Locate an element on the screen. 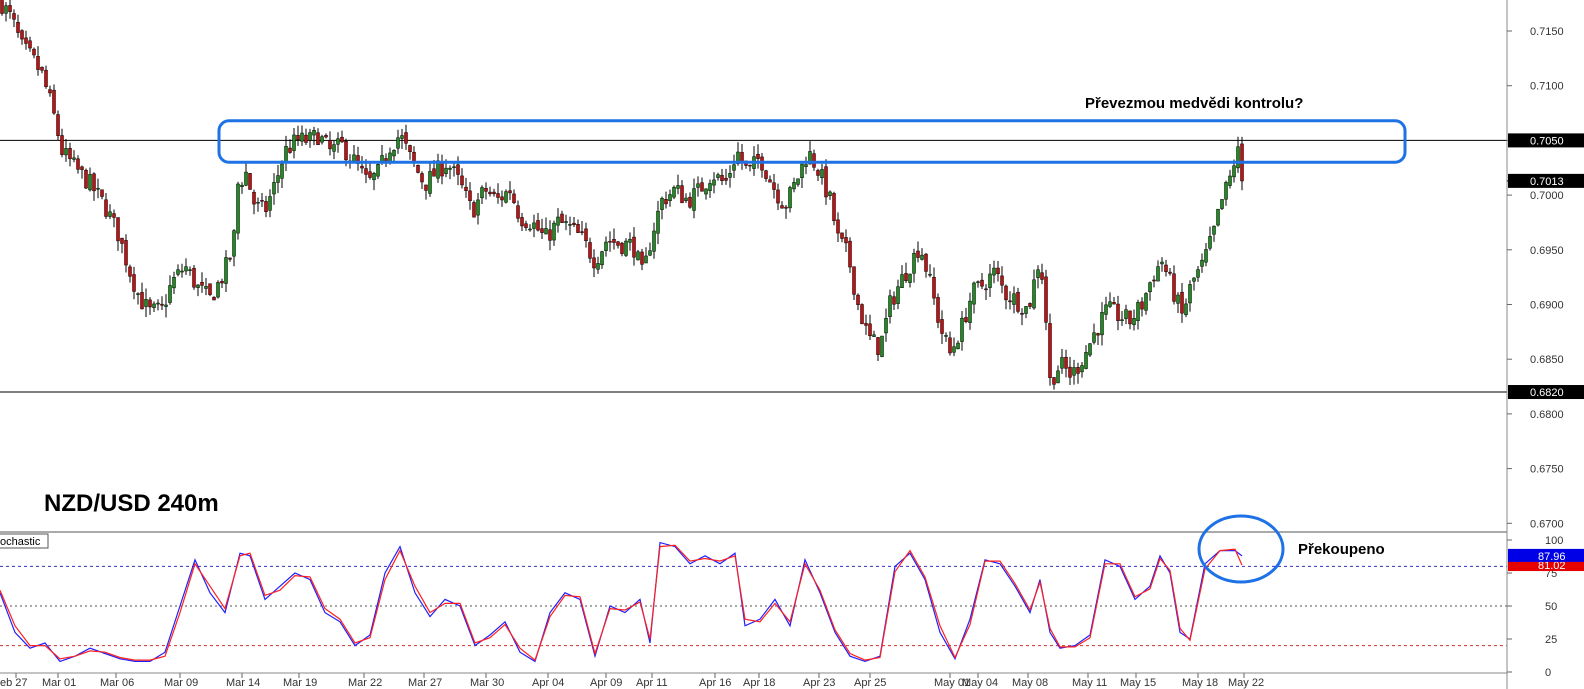 The height and width of the screenshot is (689, 1584). main-value-label: 87.96 is located at coordinates (1552, 557).